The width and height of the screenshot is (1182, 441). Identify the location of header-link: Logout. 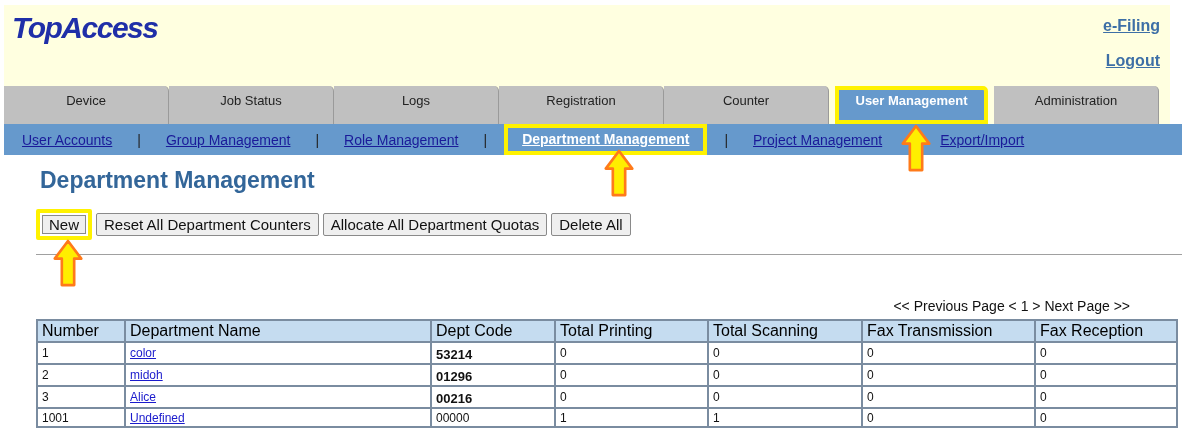
(1132, 61).